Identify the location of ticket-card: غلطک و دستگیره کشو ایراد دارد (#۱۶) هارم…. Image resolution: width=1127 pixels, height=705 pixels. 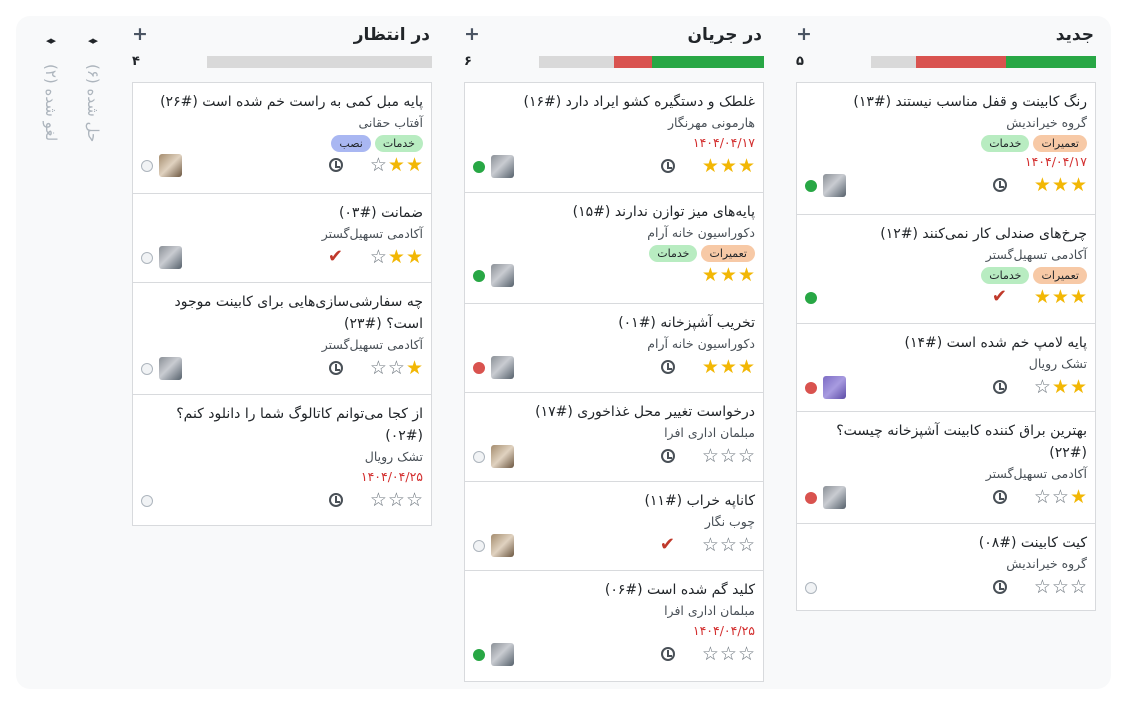
(614, 138).